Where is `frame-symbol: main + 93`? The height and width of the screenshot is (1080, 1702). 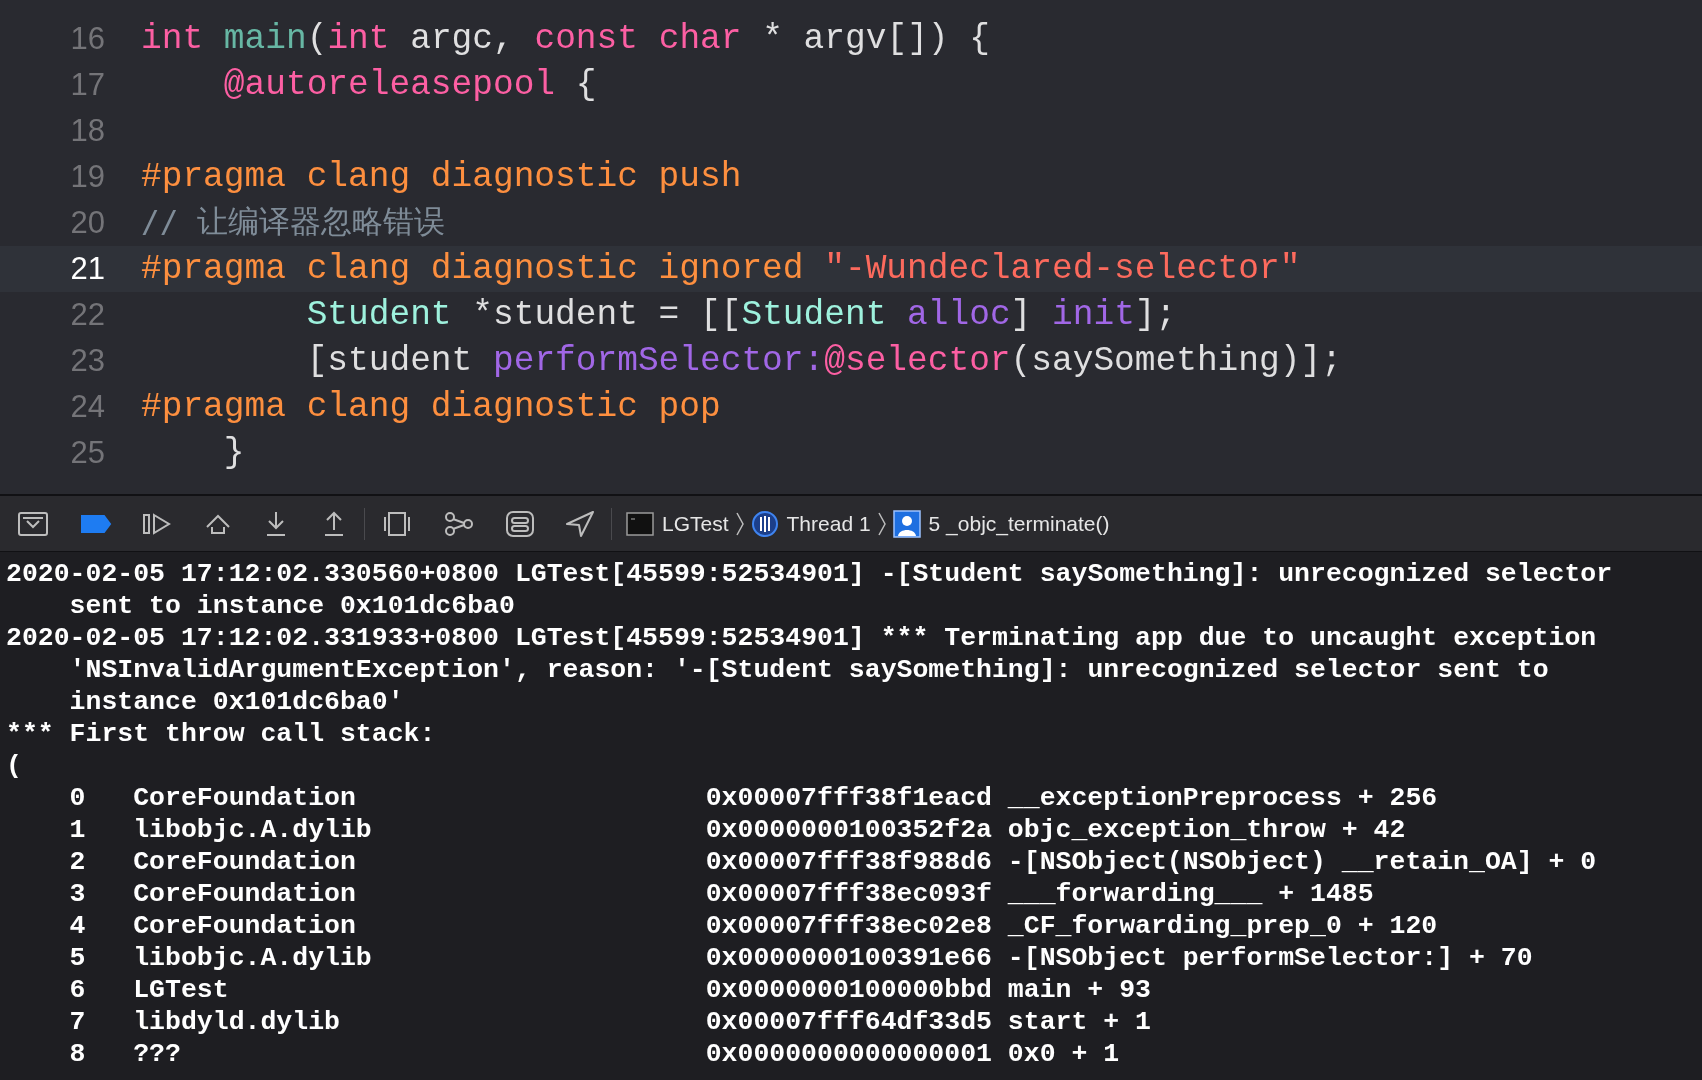 frame-symbol: main + 93 is located at coordinates (1079, 990).